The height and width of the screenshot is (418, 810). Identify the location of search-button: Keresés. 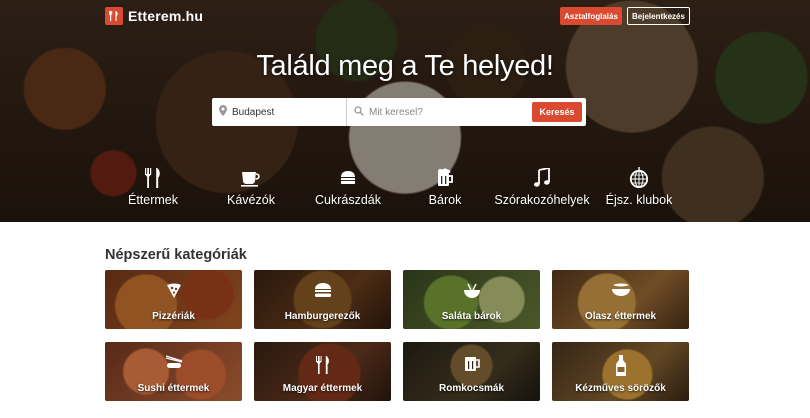
(557, 112).